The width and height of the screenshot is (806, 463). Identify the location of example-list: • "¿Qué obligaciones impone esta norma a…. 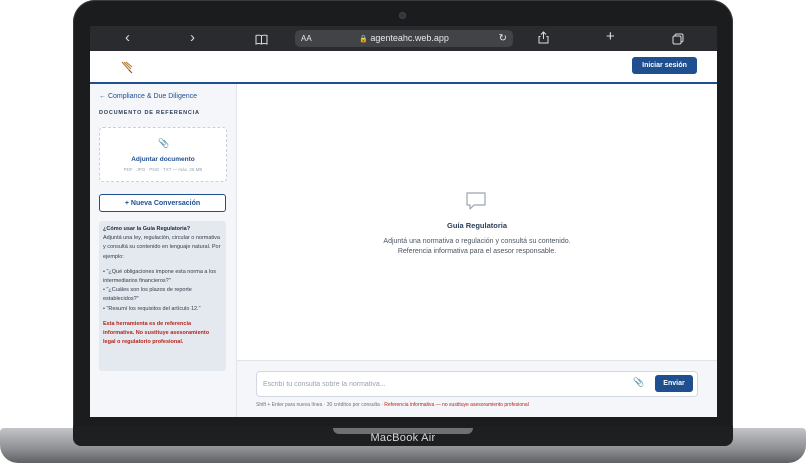
(162, 291).